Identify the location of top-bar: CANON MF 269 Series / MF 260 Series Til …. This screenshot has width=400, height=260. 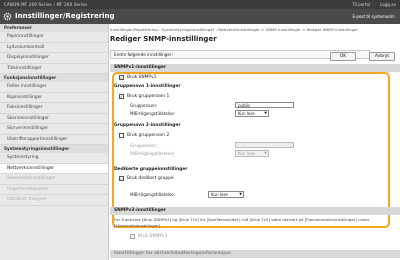
(200, 4).